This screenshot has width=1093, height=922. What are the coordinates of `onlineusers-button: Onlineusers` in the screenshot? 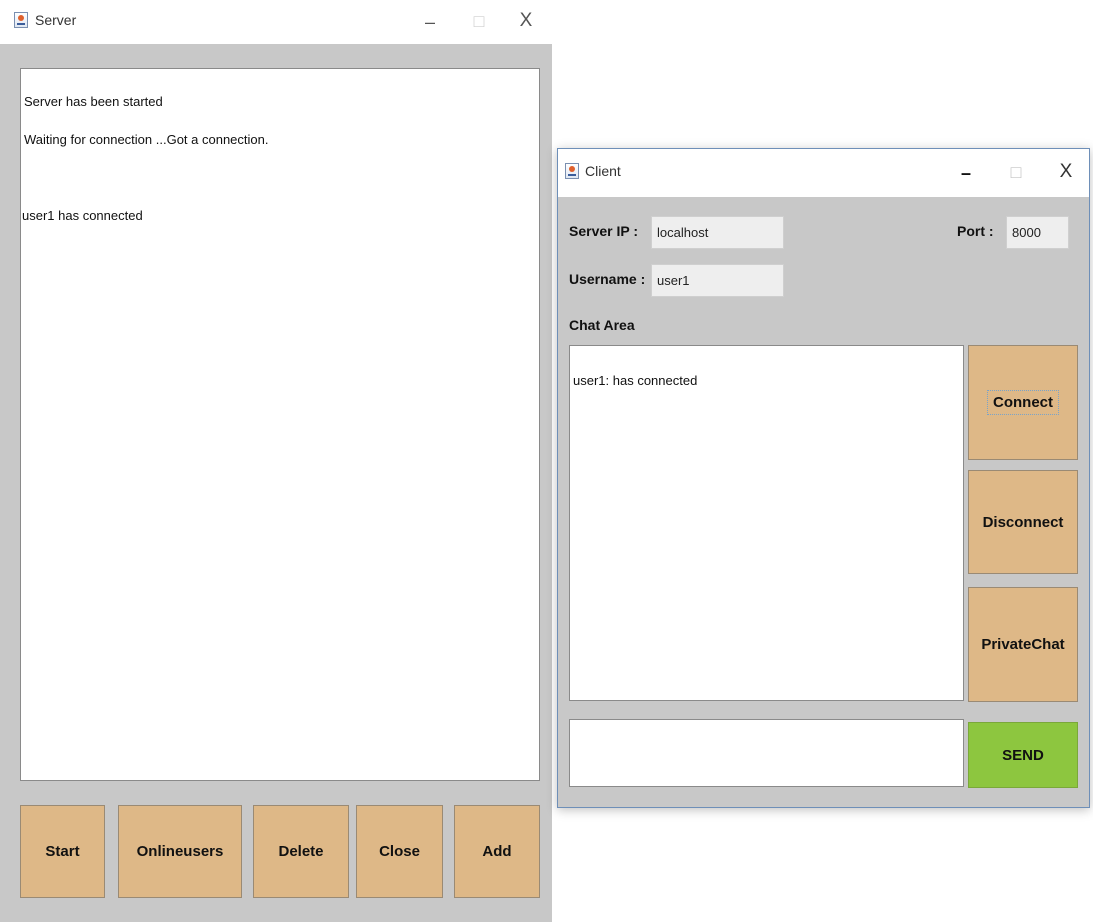 It's located at (180, 851).